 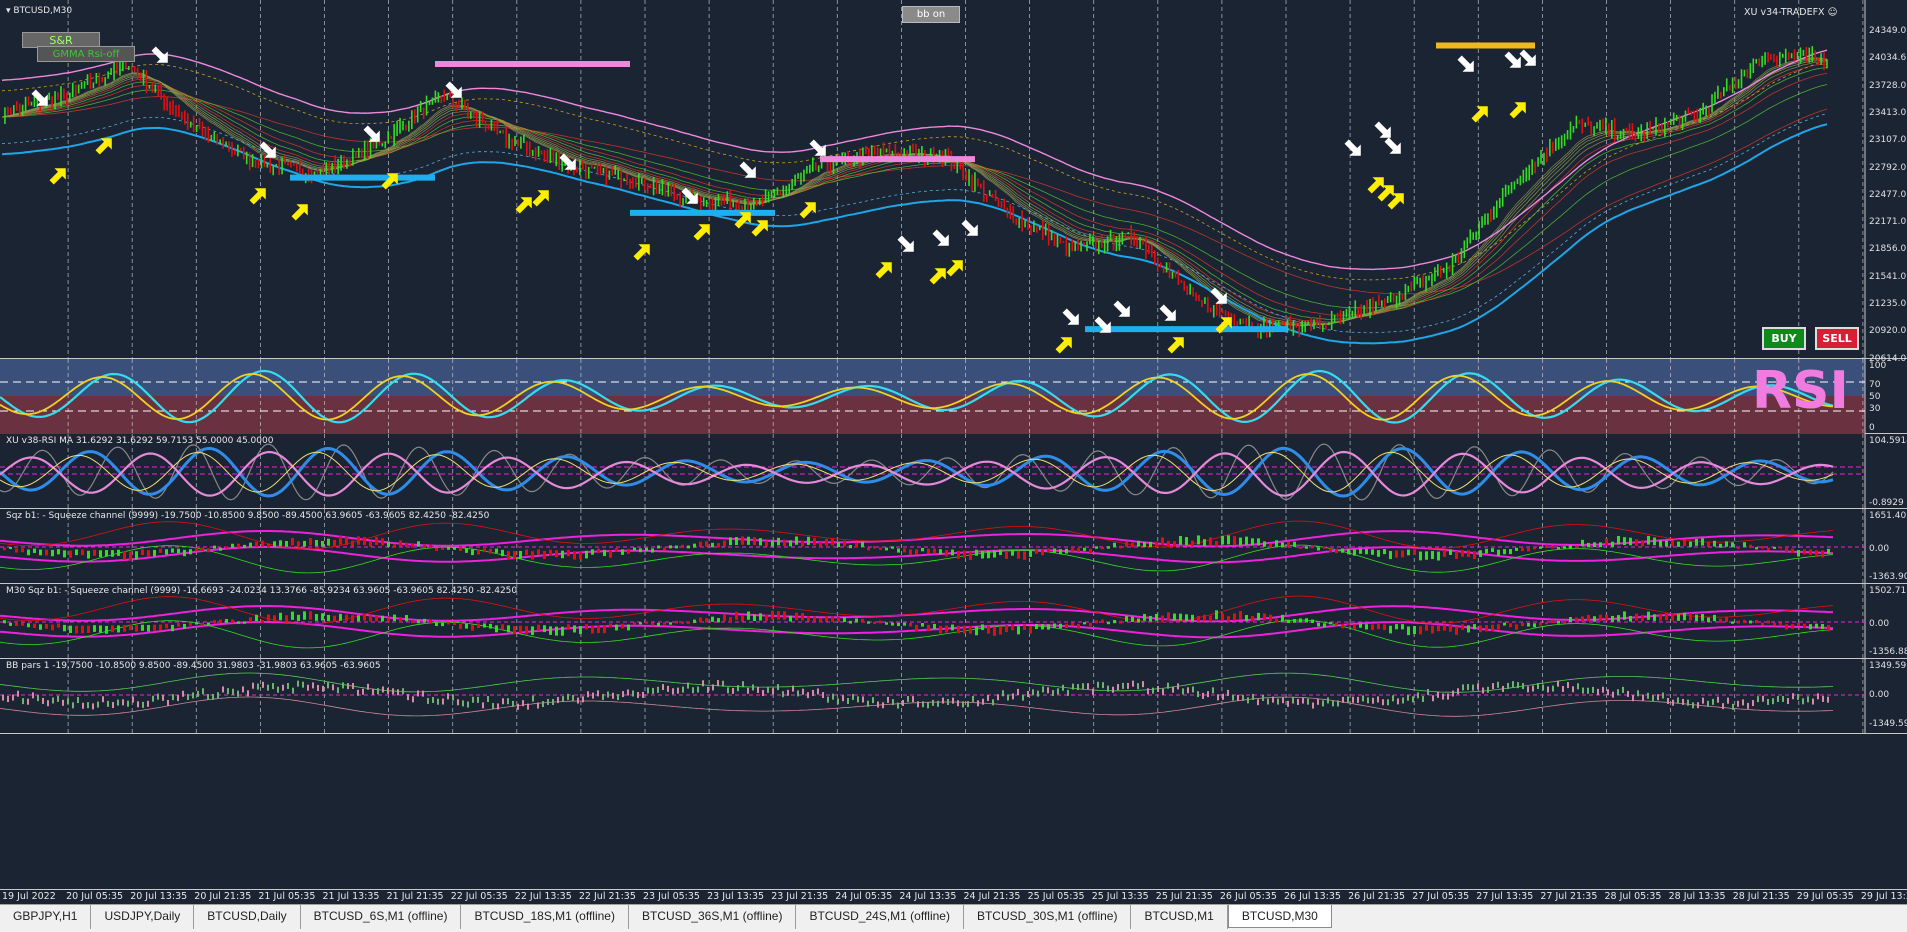 I want to click on time-axis-label: 21 Jul 21:35, so click(x=415, y=896).